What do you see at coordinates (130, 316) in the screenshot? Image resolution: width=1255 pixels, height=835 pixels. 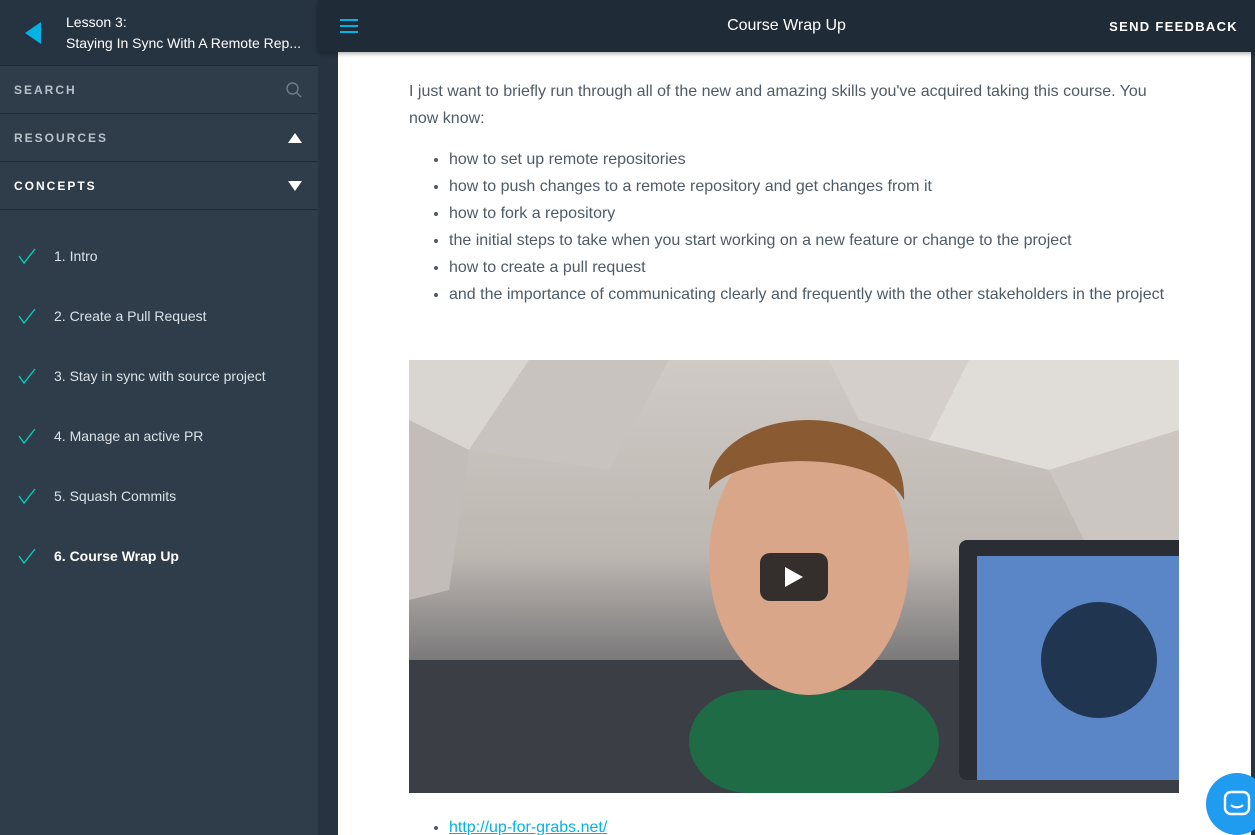 I see `concept-label: 2. Create a Pull Request` at bounding box center [130, 316].